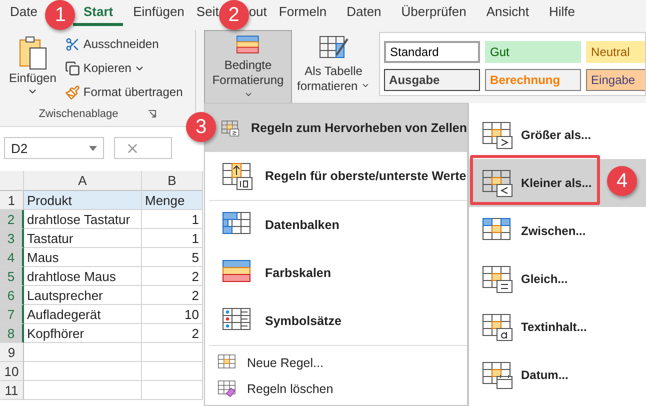  What do you see at coordinates (83, 219) in the screenshot?
I see `table-cell: drahtlose Tastatur` at bounding box center [83, 219].